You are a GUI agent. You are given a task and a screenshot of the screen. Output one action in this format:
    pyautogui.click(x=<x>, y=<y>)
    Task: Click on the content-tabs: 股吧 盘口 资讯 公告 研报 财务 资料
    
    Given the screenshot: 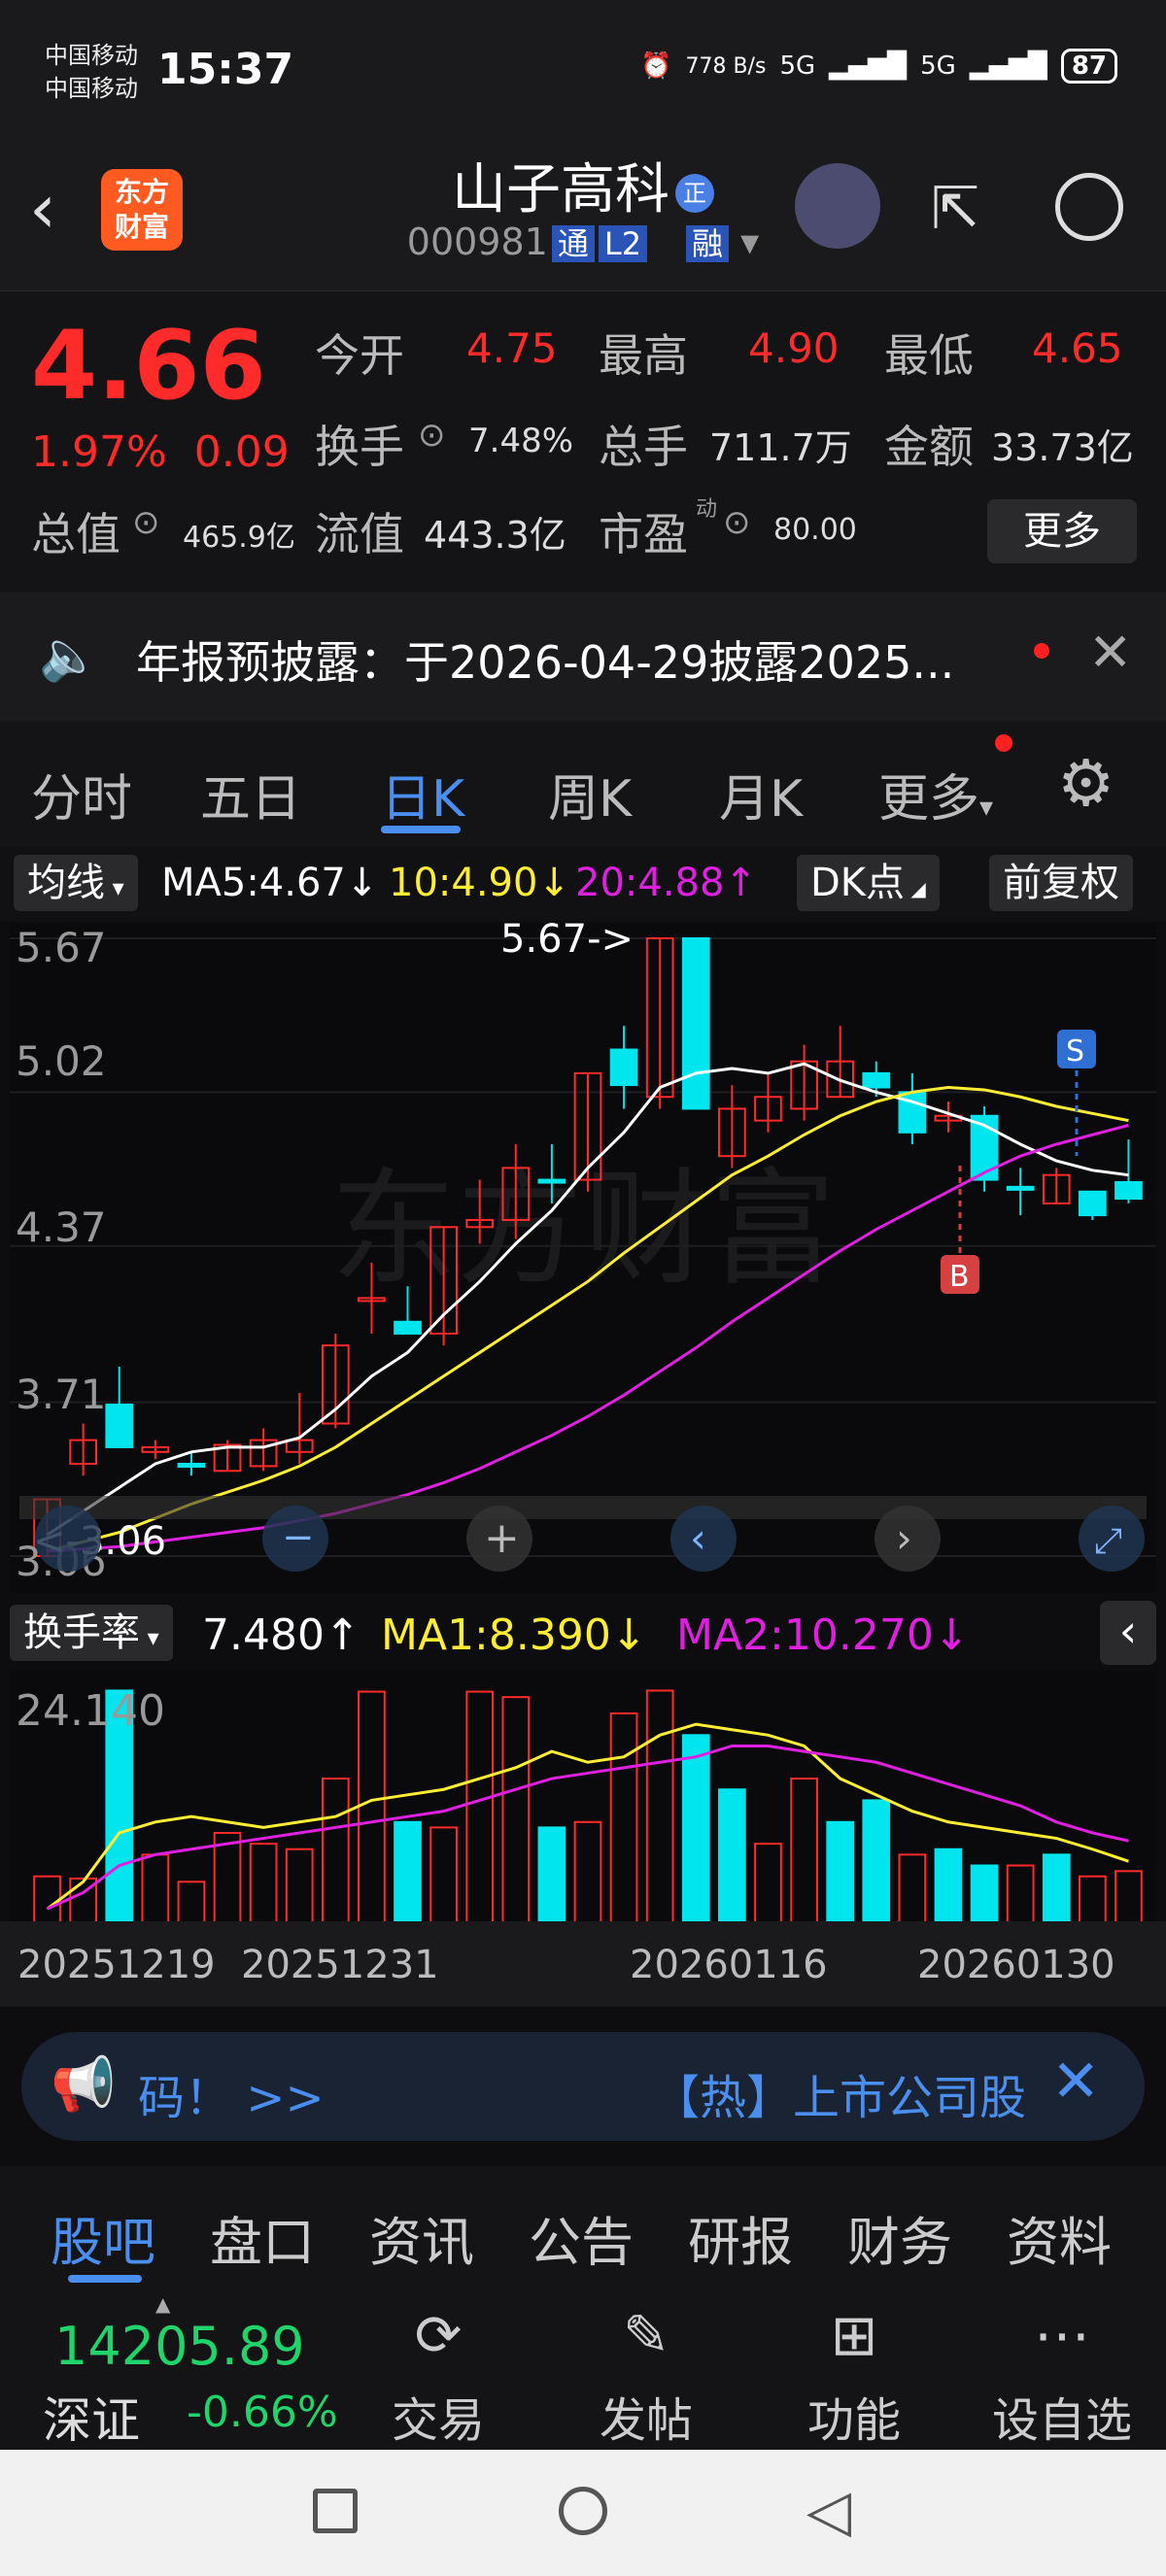 What is the action you would take?
    pyautogui.click(x=583, y=2229)
    